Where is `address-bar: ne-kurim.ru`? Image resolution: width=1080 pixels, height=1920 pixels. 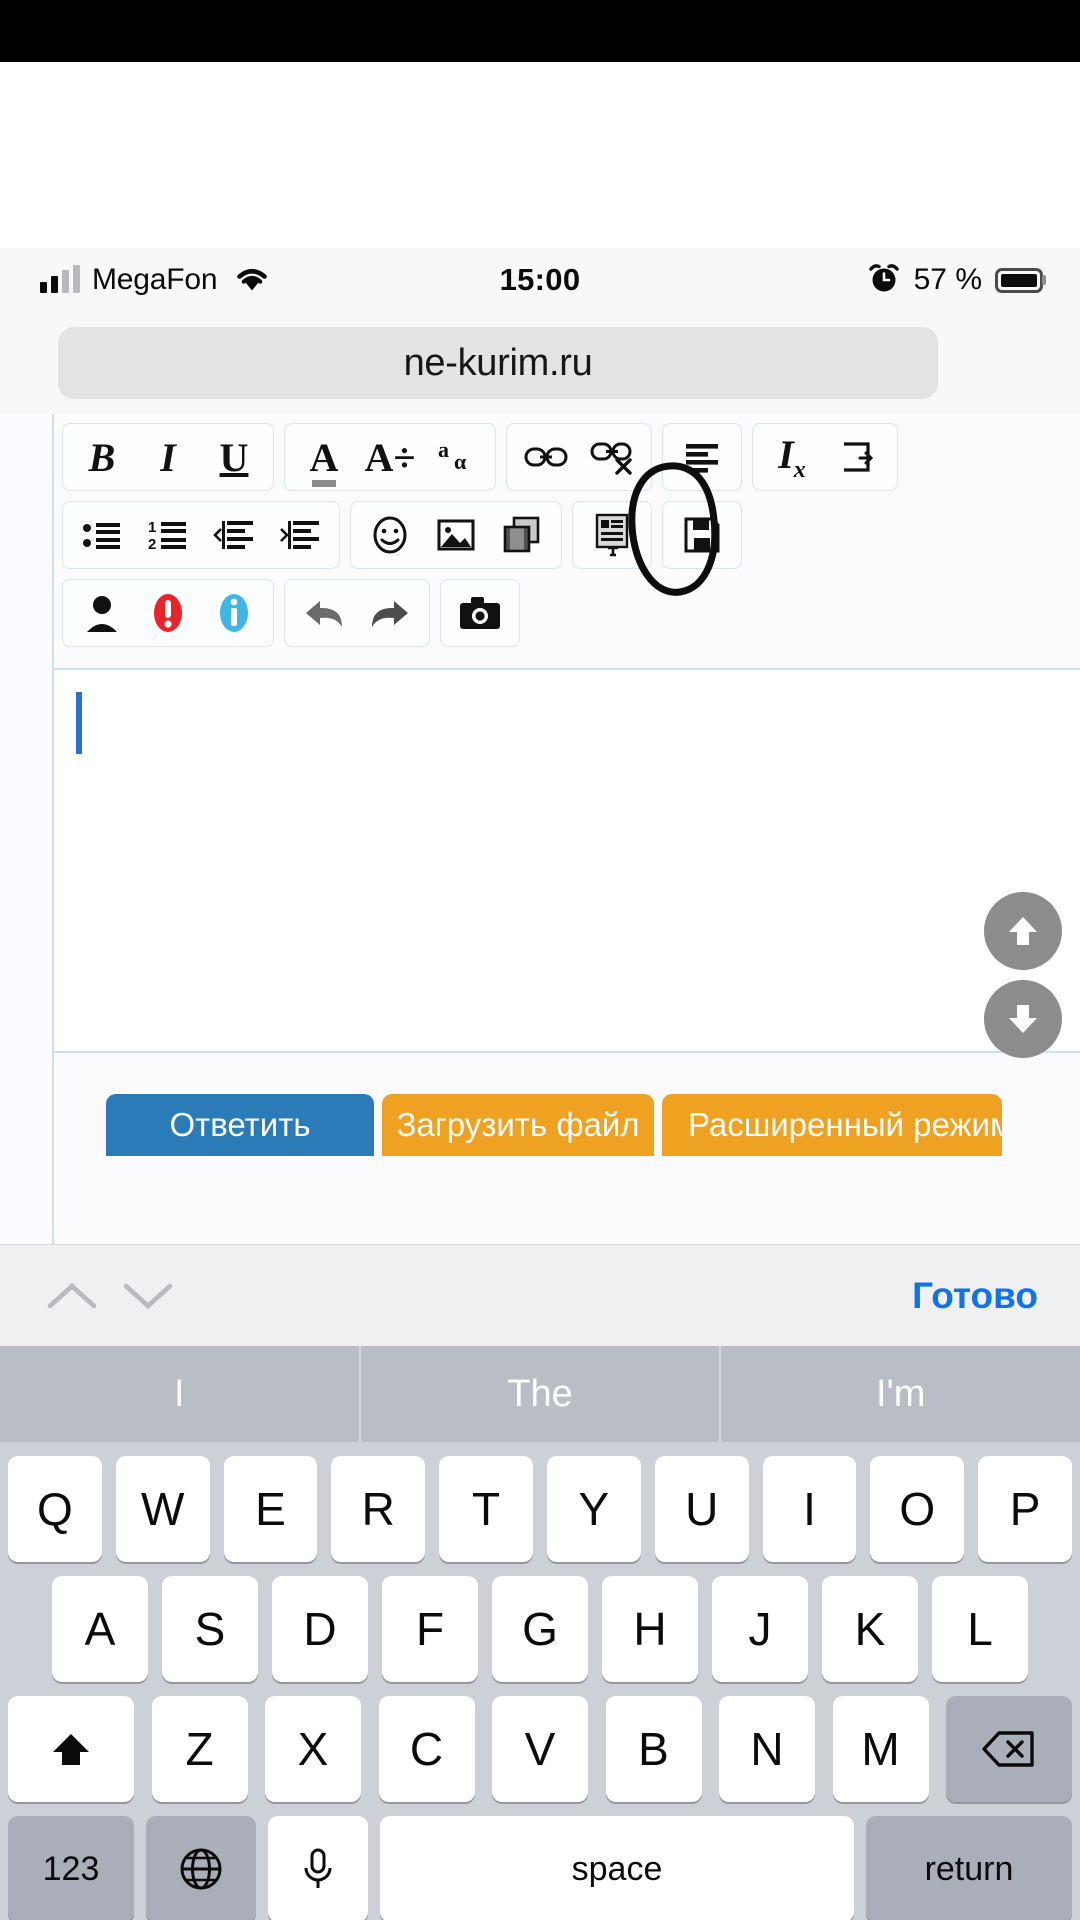
address-bar: ne-kurim.ru is located at coordinates (498, 363).